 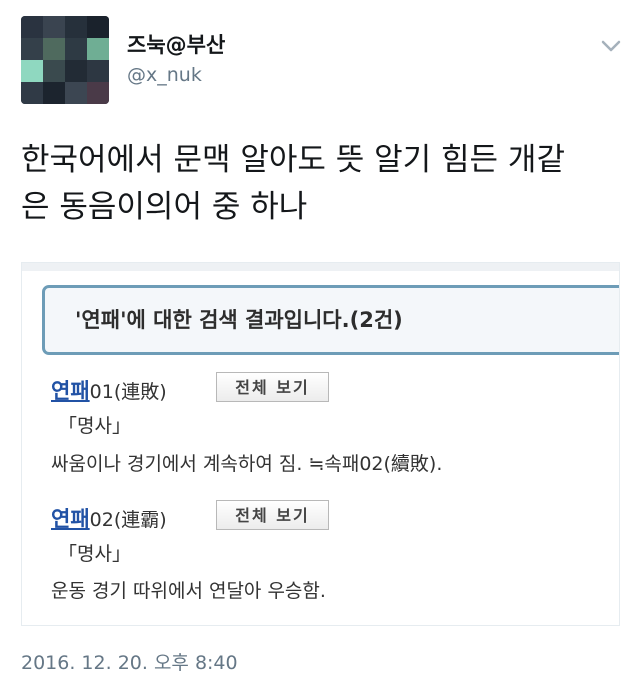 I want to click on search-result-header: '연패'에 대한 검색 결과입니다.(2건), so click(x=330, y=320).